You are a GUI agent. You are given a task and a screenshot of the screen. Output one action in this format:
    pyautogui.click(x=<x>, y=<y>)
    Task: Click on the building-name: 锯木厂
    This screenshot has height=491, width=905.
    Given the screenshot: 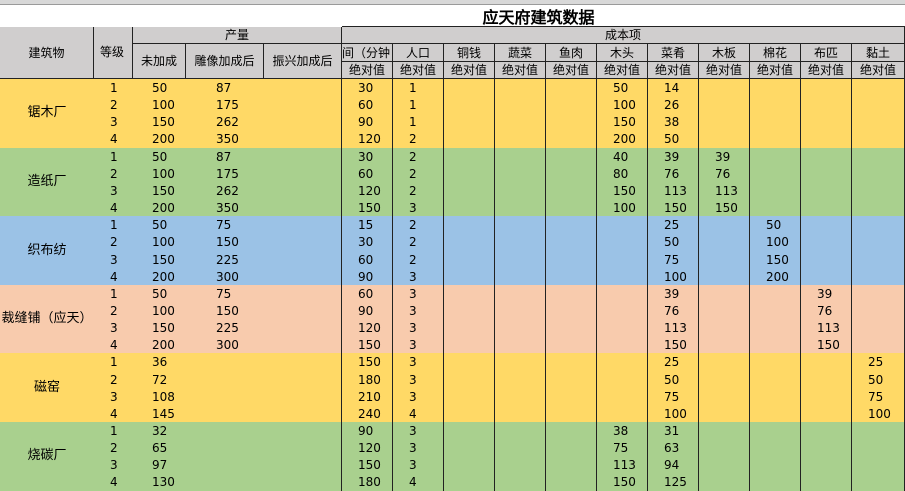 What is the action you would take?
    pyautogui.click(x=47, y=112)
    